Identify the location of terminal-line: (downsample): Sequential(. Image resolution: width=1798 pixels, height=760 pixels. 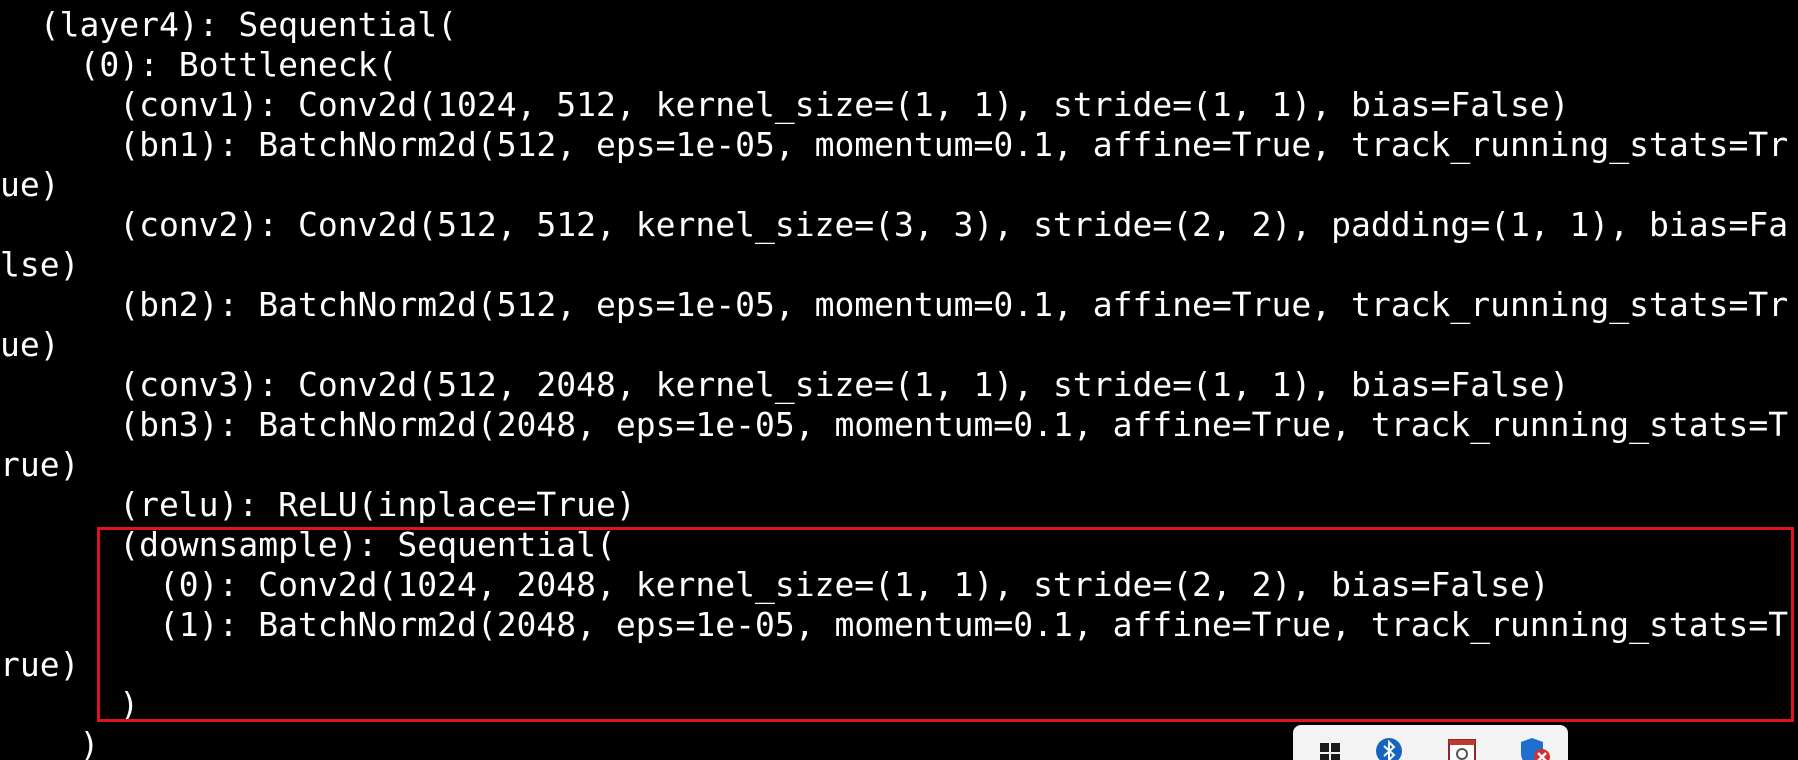
(308, 544).